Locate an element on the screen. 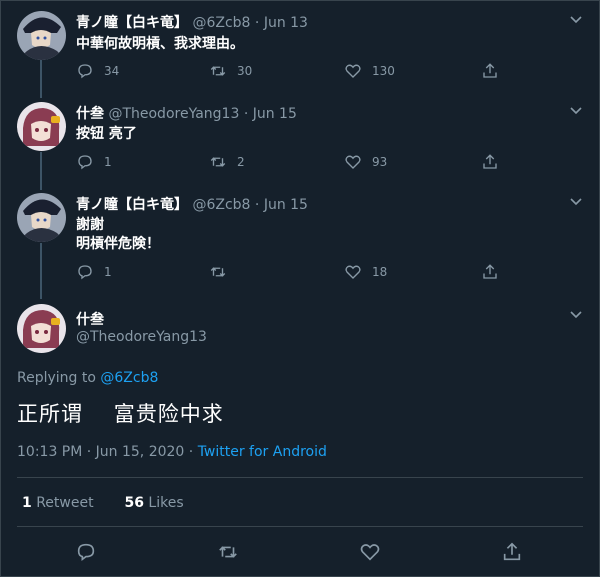  tweet-actions: 1 18 is located at coordinates (291, 273).